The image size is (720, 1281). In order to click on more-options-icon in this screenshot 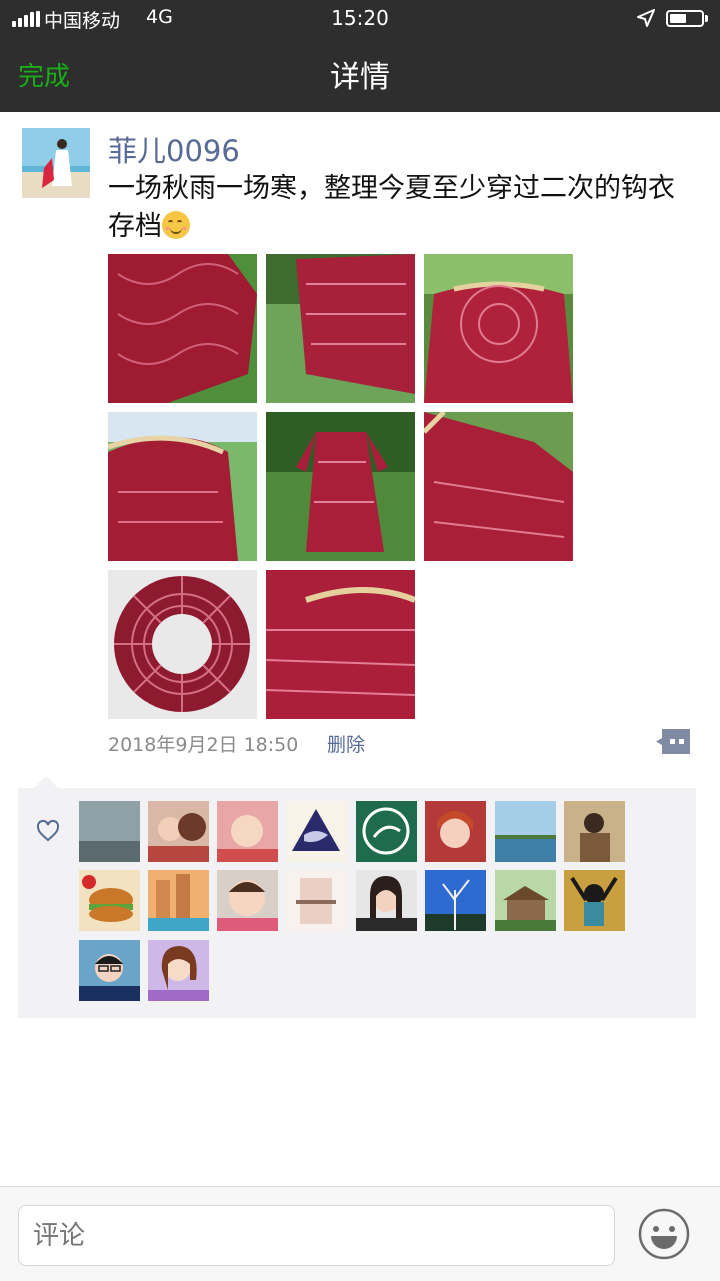, I will do `click(673, 741)`.